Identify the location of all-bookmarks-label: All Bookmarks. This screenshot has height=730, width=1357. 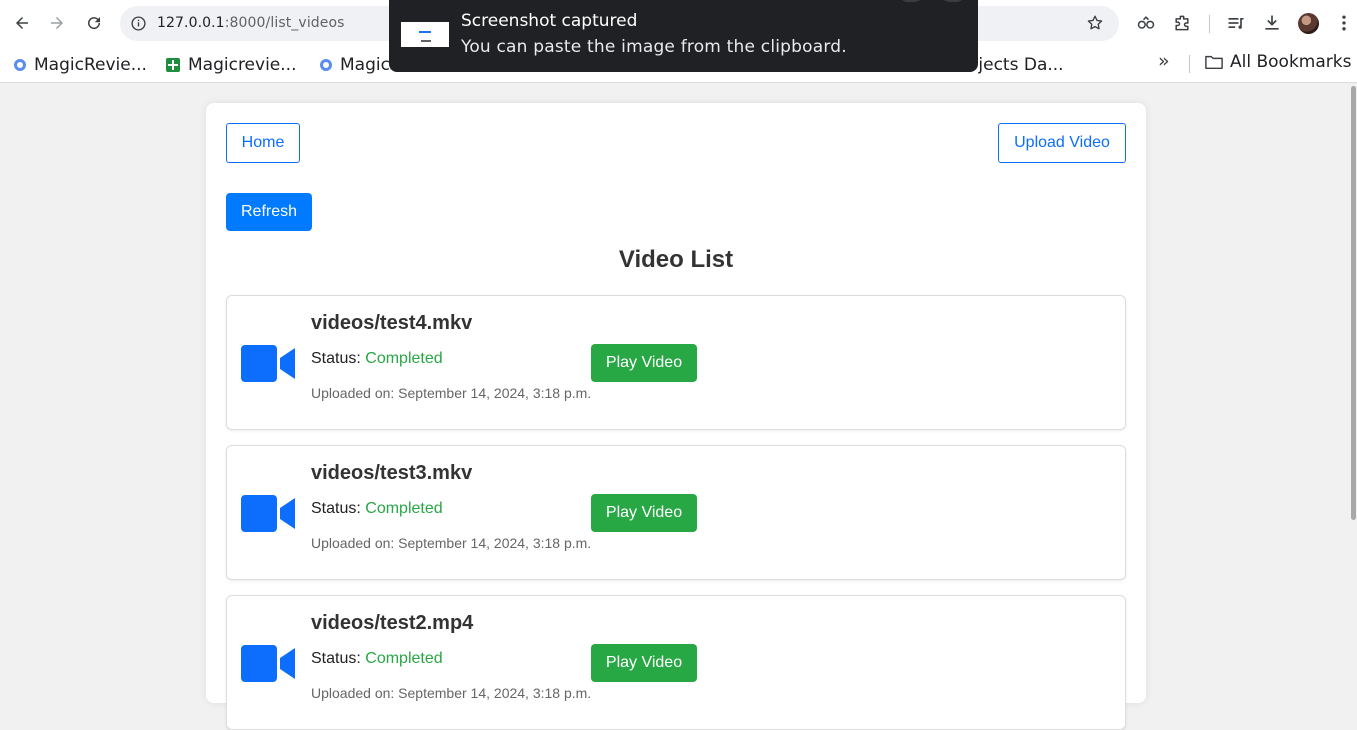
(1291, 62).